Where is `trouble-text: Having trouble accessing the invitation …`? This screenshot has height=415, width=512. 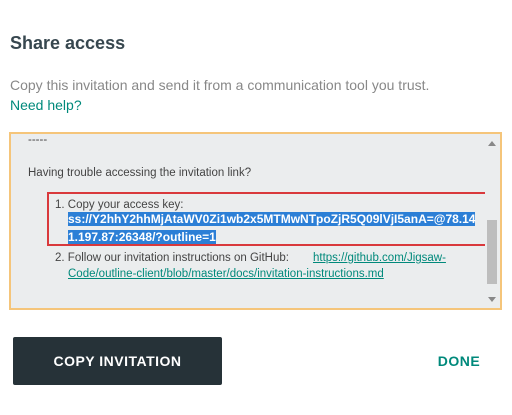
trouble-text: Having trouble accessing the invitation … is located at coordinates (140, 173).